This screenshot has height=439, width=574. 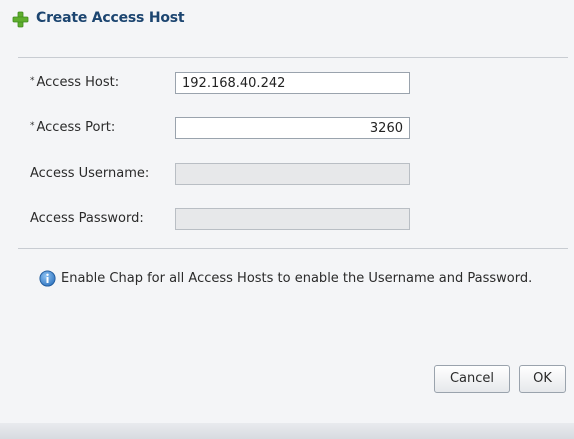 What do you see at coordinates (20, 19) in the screenshot?
I see `plus-icon` at bounding box center [20, 19].